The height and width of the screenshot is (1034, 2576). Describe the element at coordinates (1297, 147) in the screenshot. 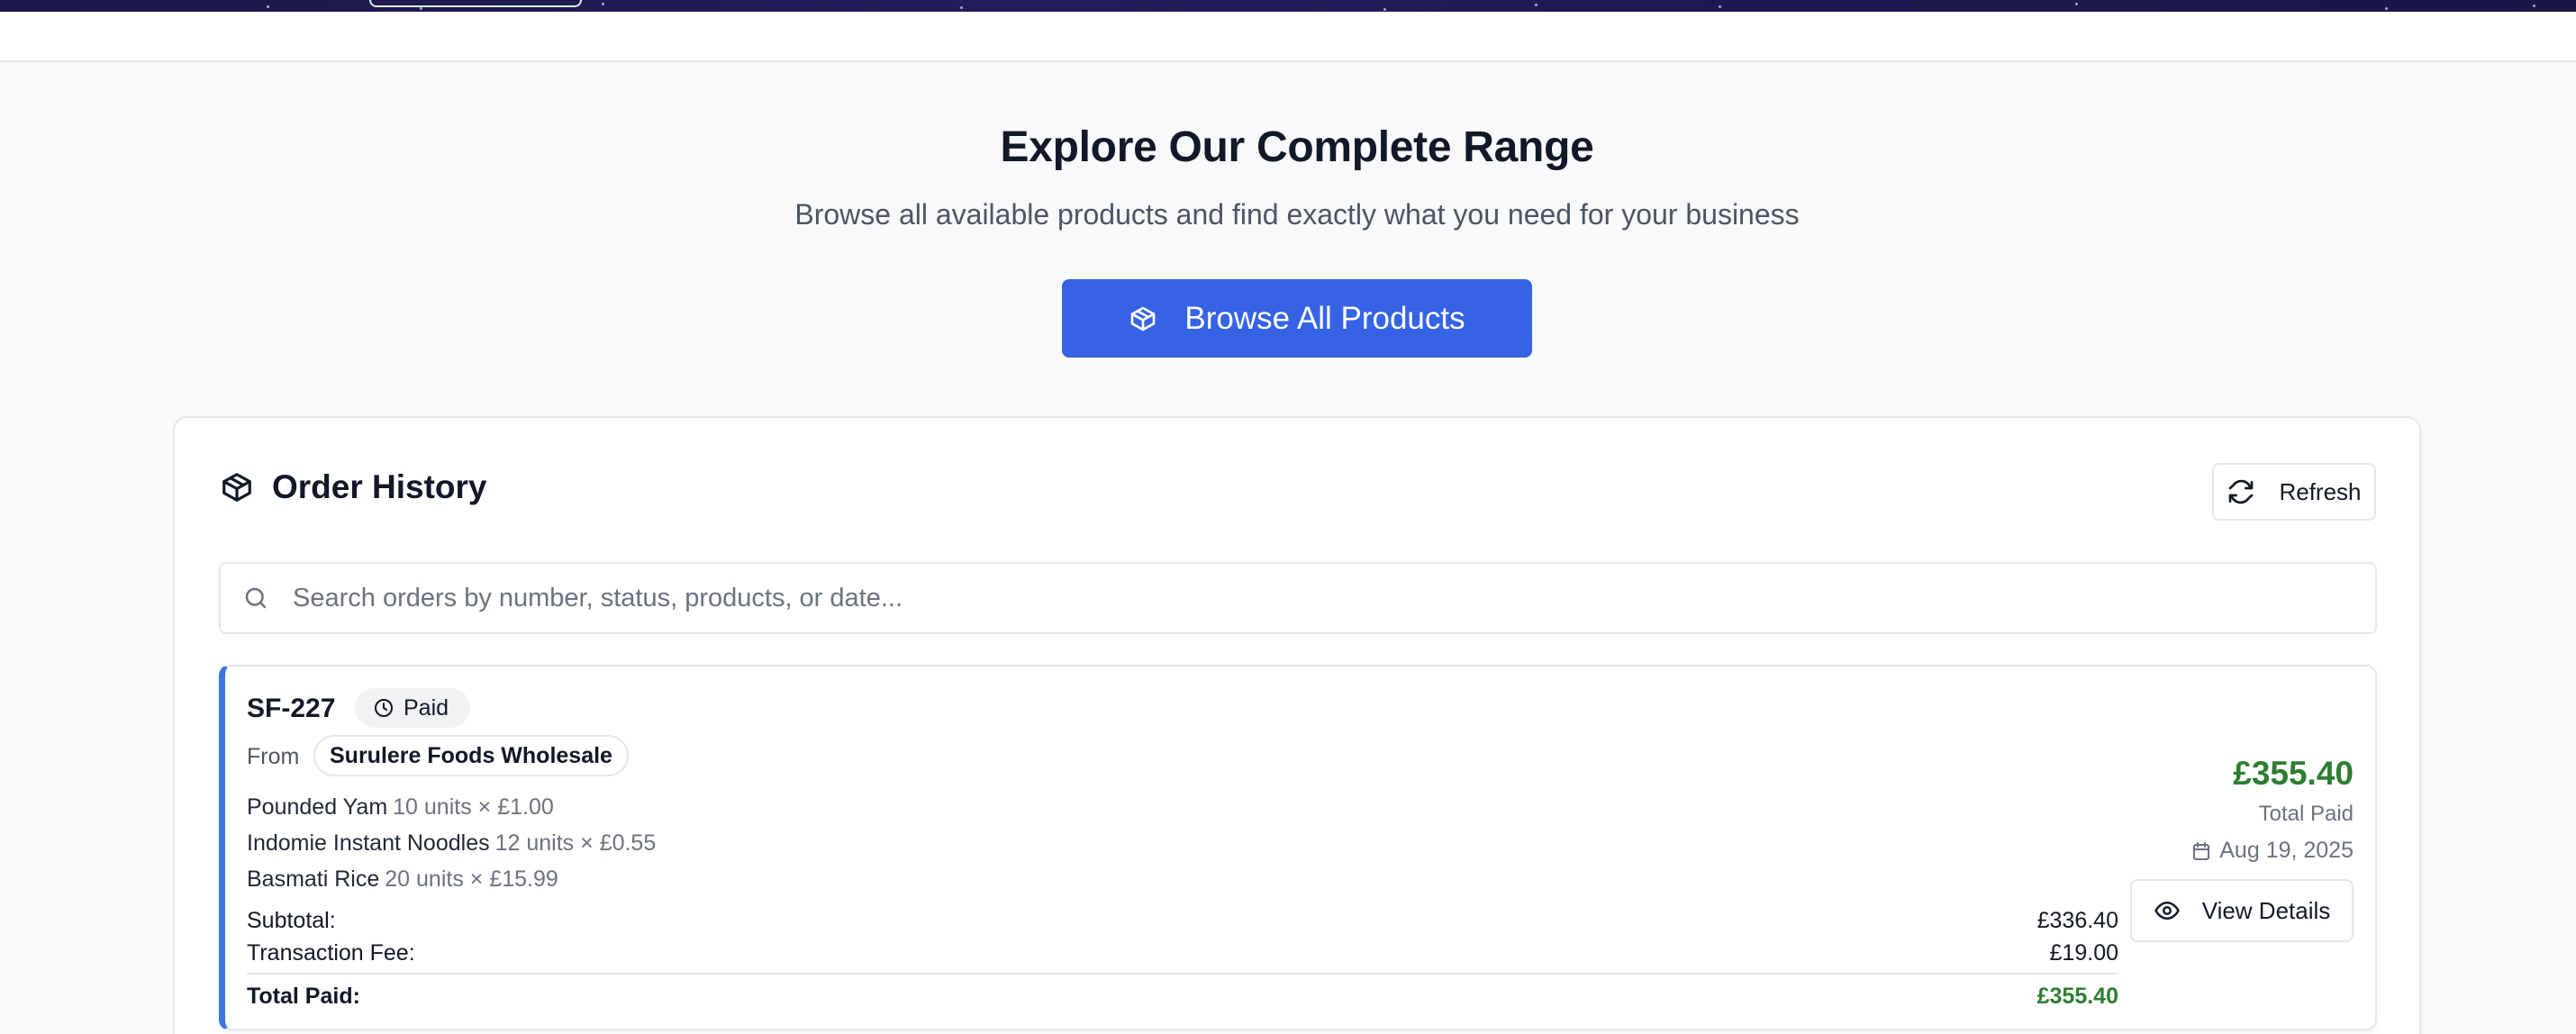

I see `hero-title: Explore Our Complete Range` at that location.